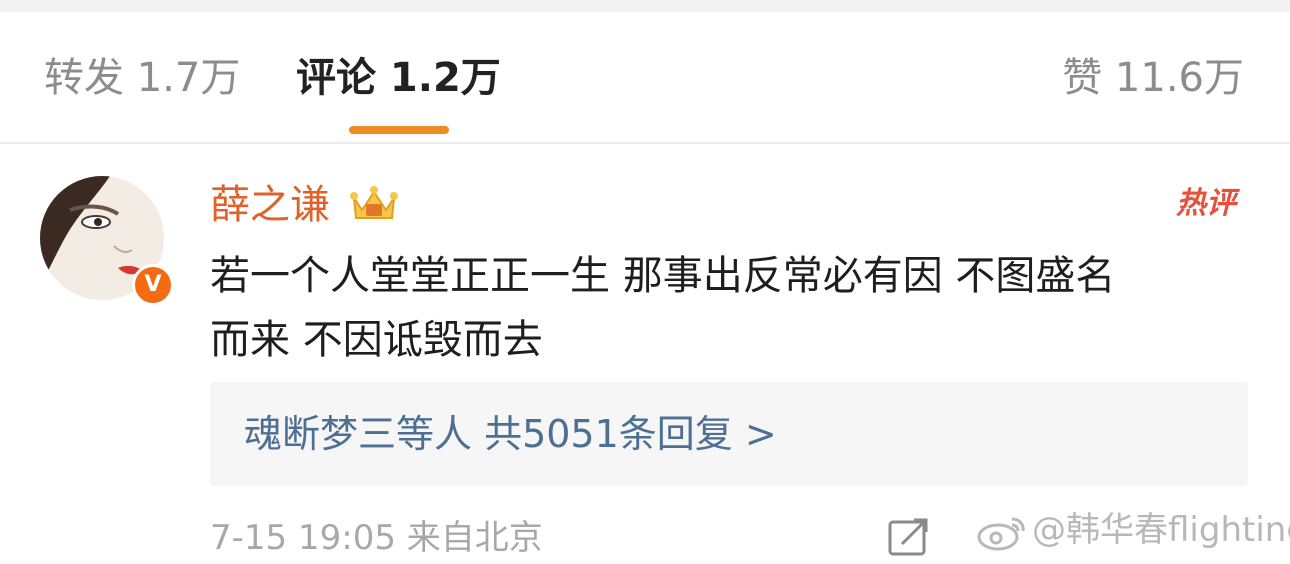 The image size is (1290, 564). I want to click on tab-like: 赞 11.6万, so click(1153, 78).